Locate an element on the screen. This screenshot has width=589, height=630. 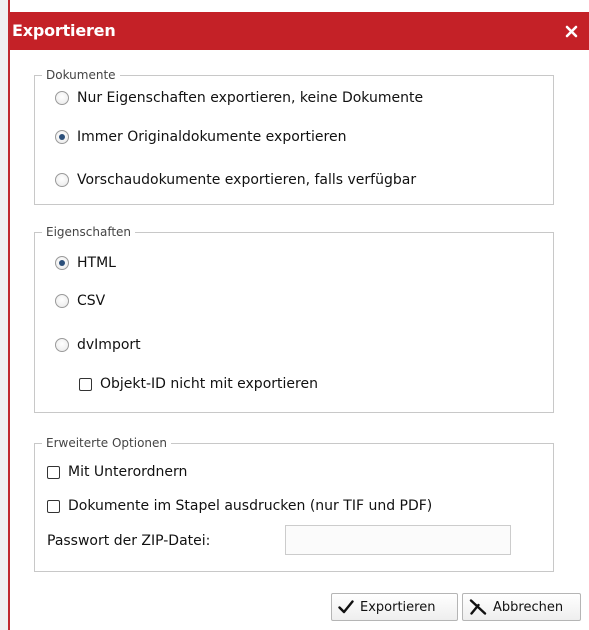
radio-option-original-documents: Immer Originaldokumente exportieren is located at coordinates (200, 137).